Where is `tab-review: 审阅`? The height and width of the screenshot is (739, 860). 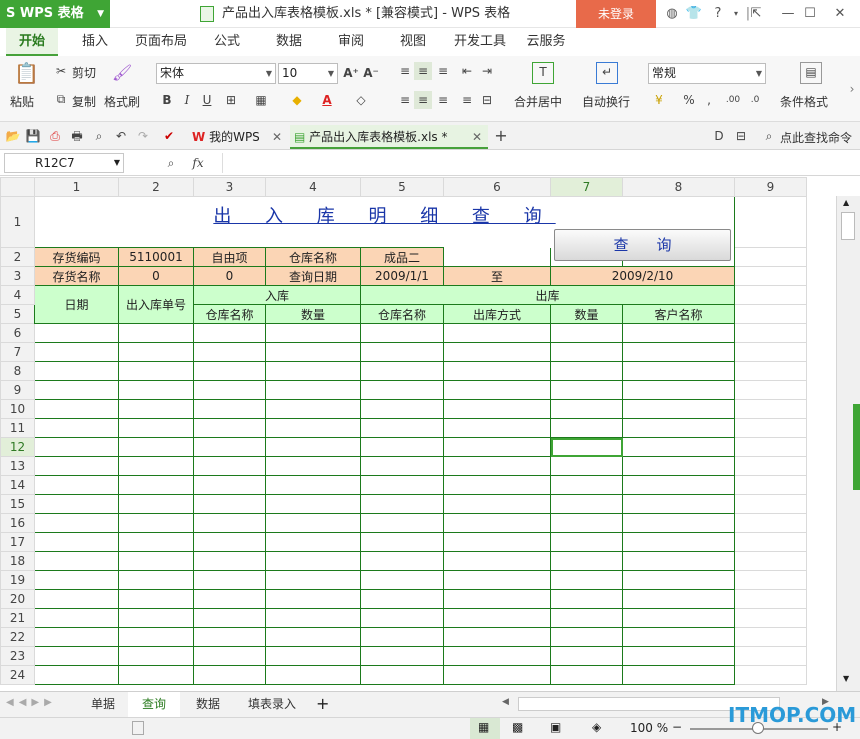
tab-review: 审阅 is located at coordinates (351, 42).